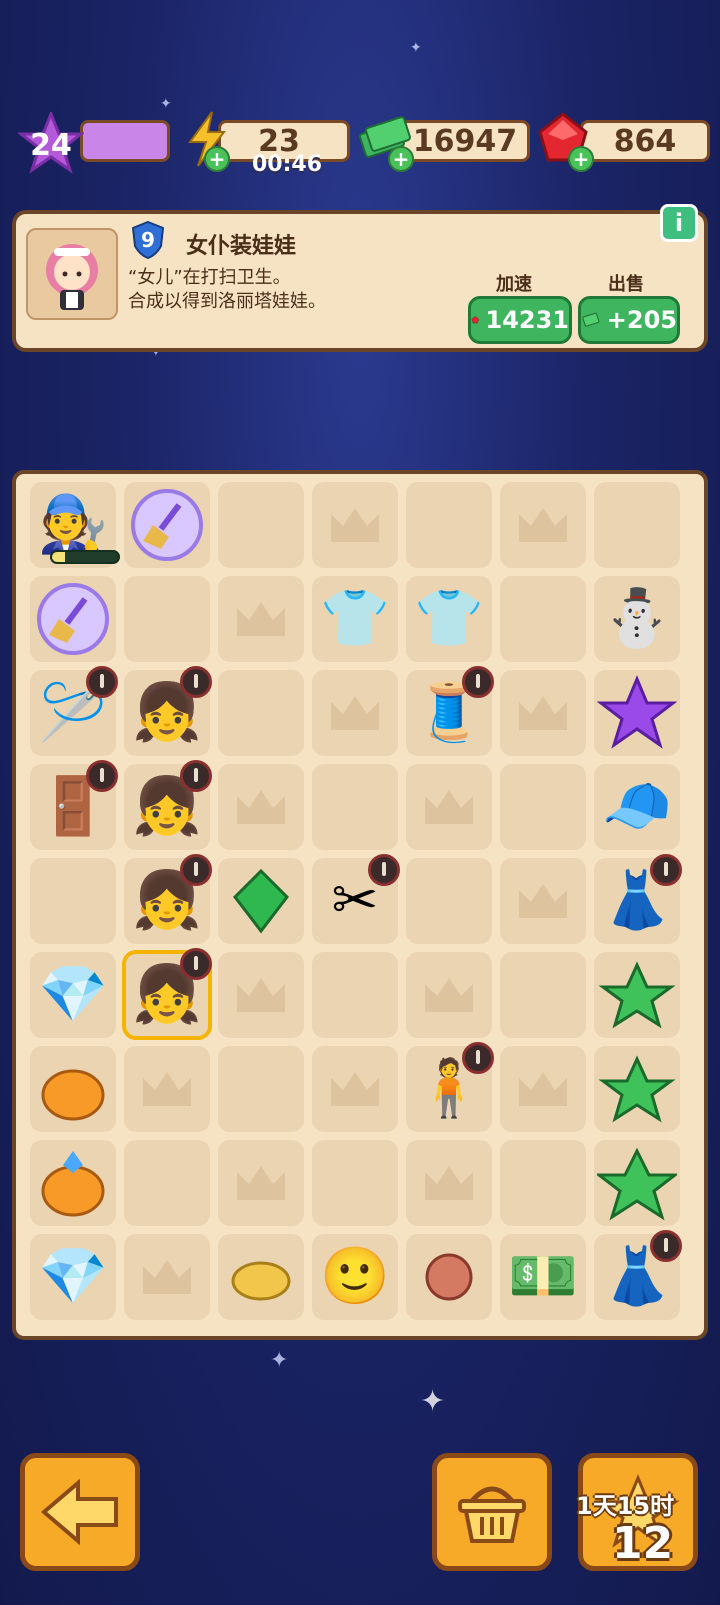 This screenshot has height=1605, width=720. I want to click on energy-timer: 00:46, so click(287, 164).